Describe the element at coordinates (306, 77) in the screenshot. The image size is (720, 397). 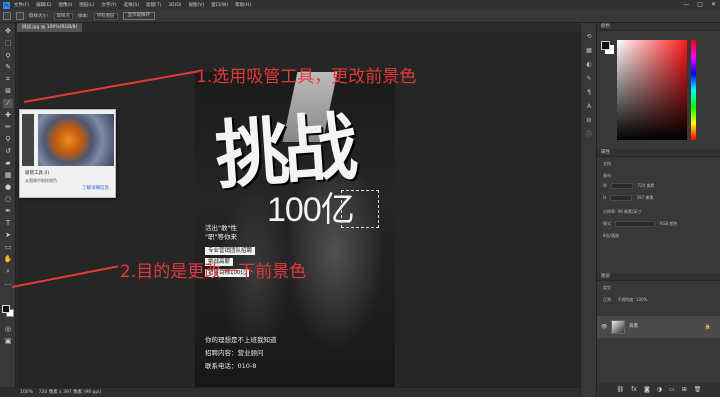
I see `annotation-step-1: 1.选用吸管工具，更改前景色` at that location.